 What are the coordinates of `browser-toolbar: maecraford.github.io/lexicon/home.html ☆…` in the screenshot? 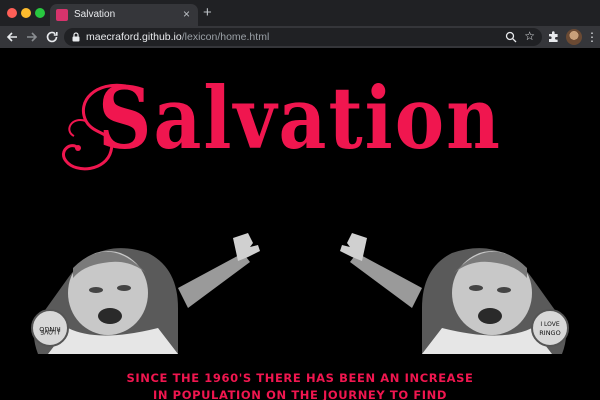 It's located at (300, 37).